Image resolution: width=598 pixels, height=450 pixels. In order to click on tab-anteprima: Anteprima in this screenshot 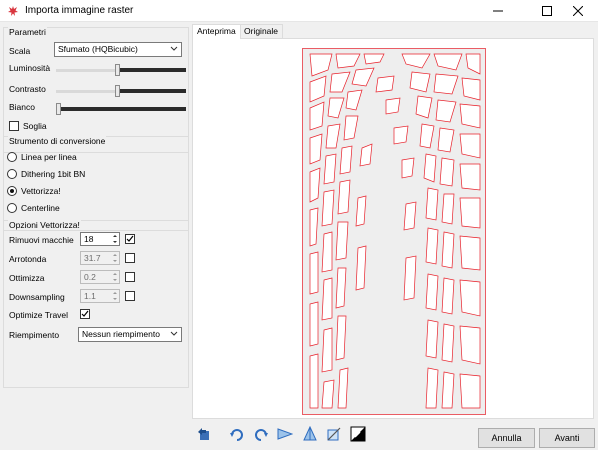, I will do `click(216, 31)`.